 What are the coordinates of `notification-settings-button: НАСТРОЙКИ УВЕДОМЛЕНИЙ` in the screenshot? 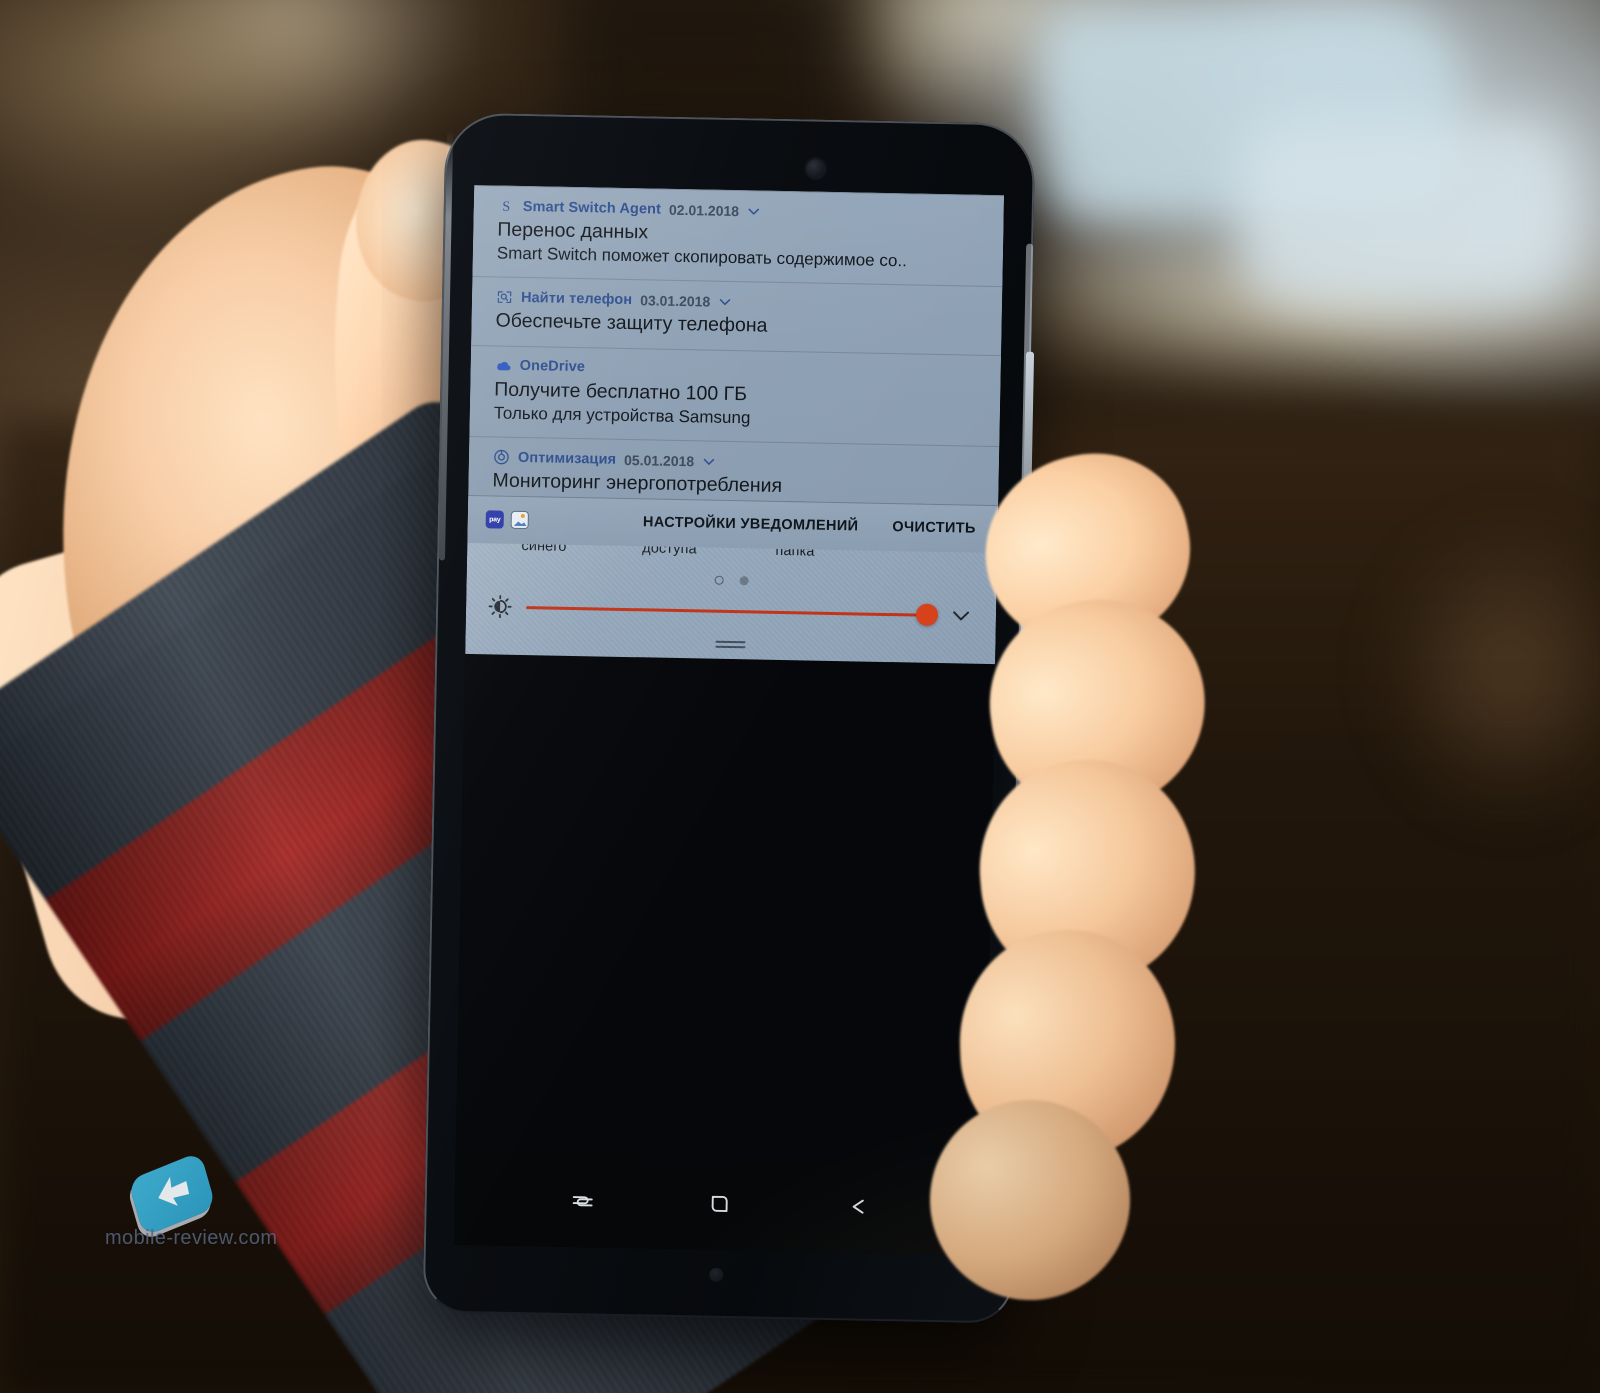 It's located at (751, 525).